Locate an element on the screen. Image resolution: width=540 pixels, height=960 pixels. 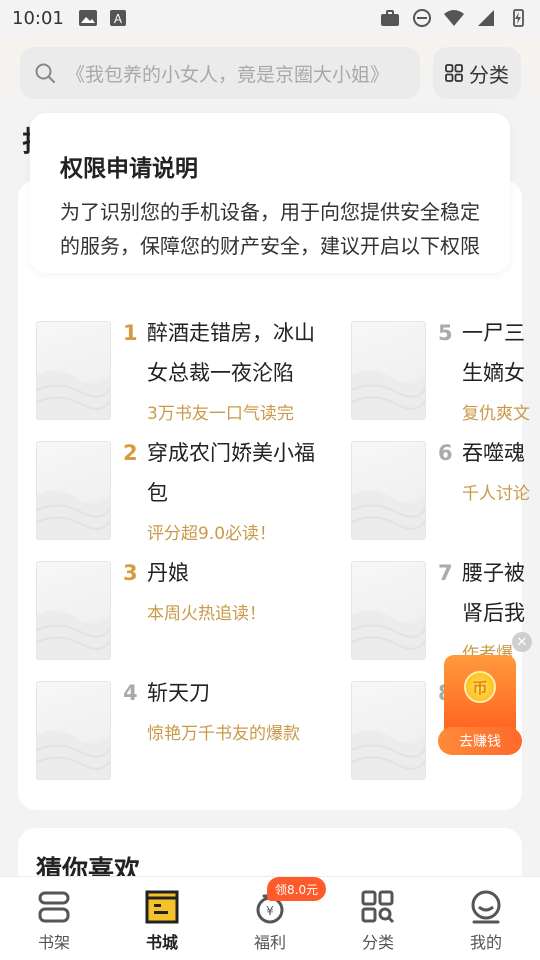
rank-title-line: 醉酒走错房，冰山 is located at coordinates (231, 333).